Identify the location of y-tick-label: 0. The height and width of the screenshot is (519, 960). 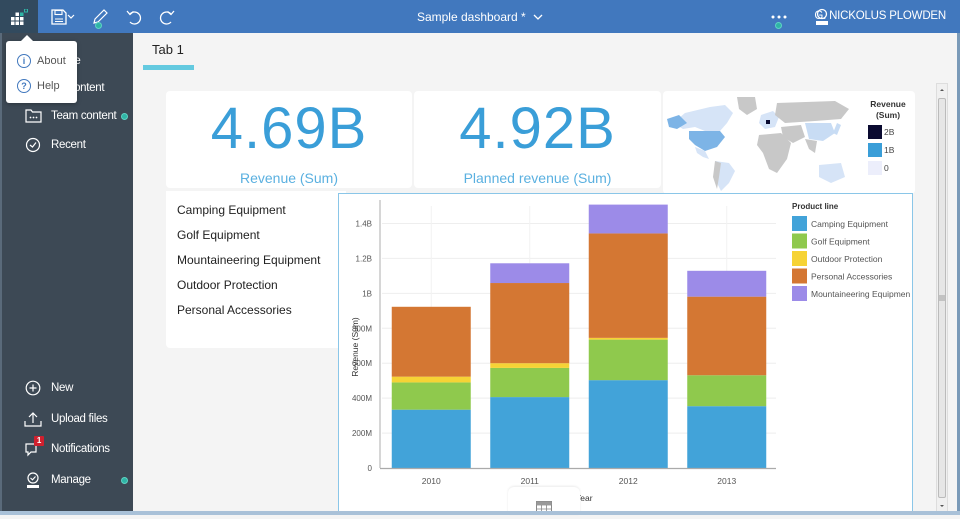
(370, 468).